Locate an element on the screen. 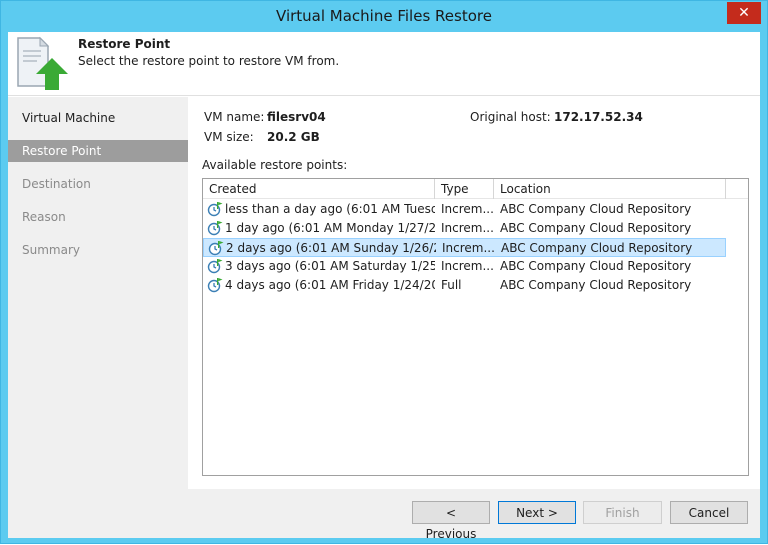 Image resolution: width=768 pixels, height=545 pixels. original-host-field: Original host: is located at coordinates (510, 117).